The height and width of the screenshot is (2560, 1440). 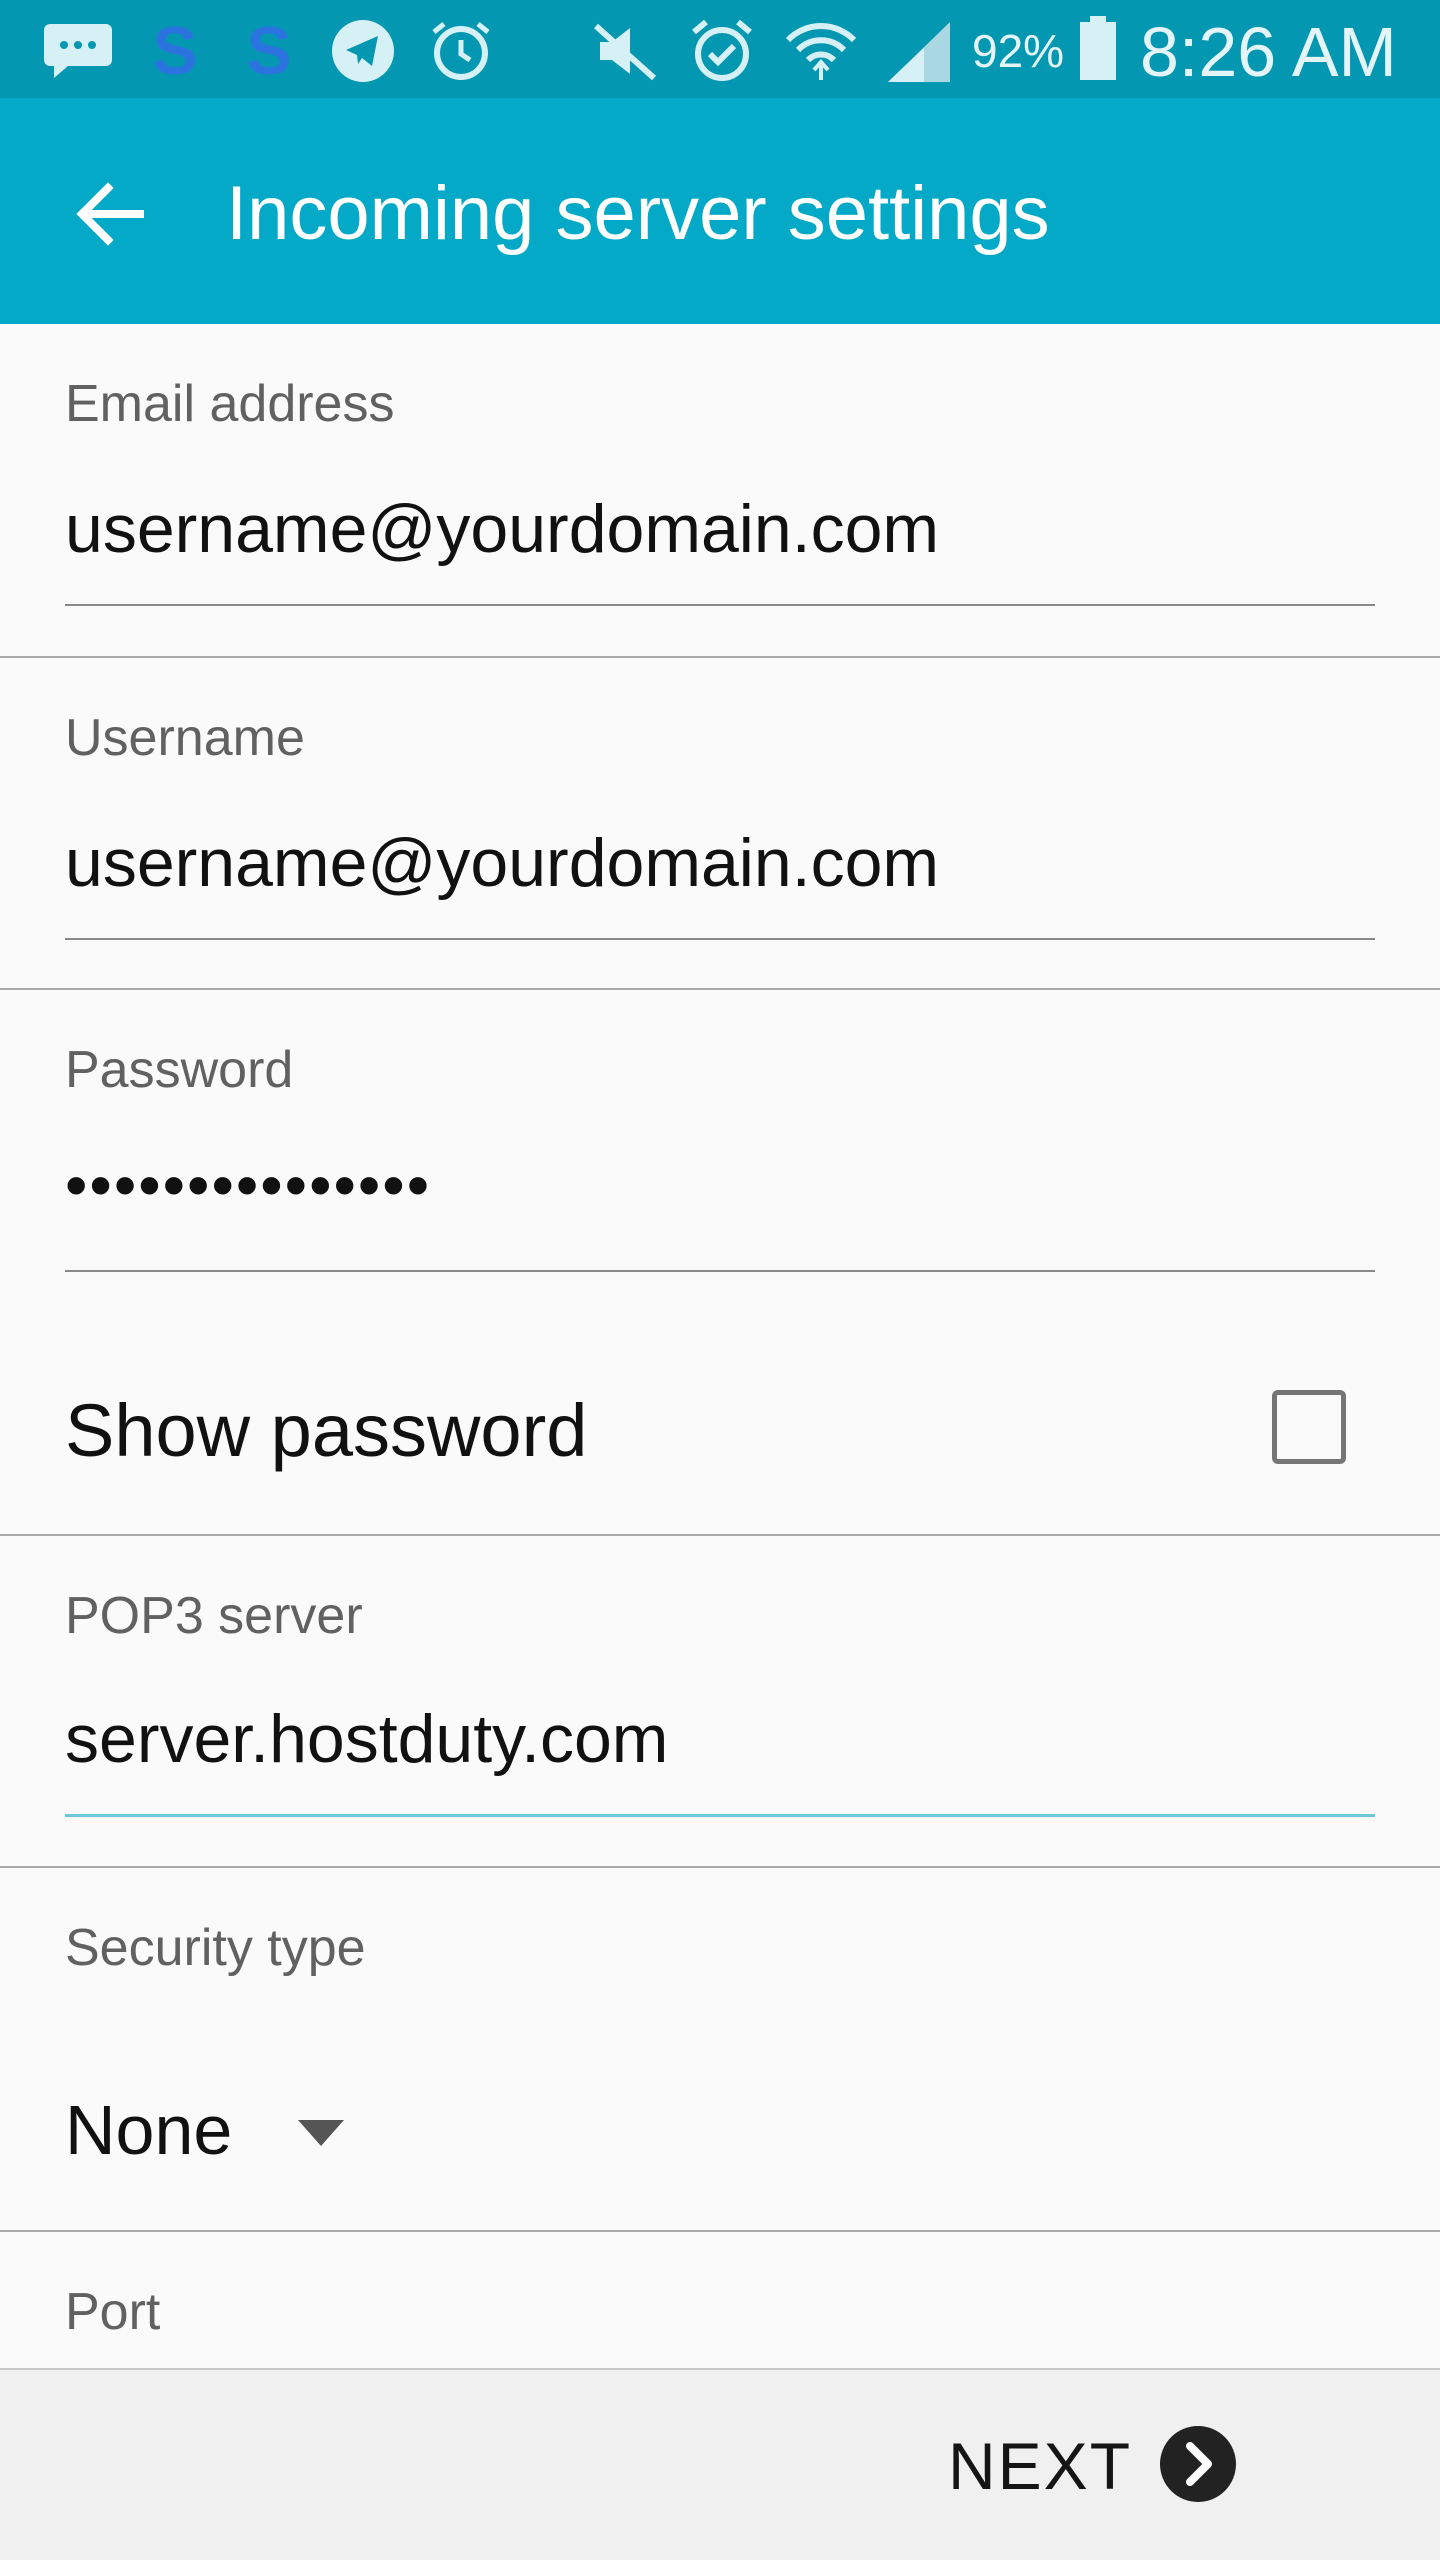 What do you see at coordinates (230, 404) in the screenshot?
I see `email-label: Email address` at bounding box center [230, 404].